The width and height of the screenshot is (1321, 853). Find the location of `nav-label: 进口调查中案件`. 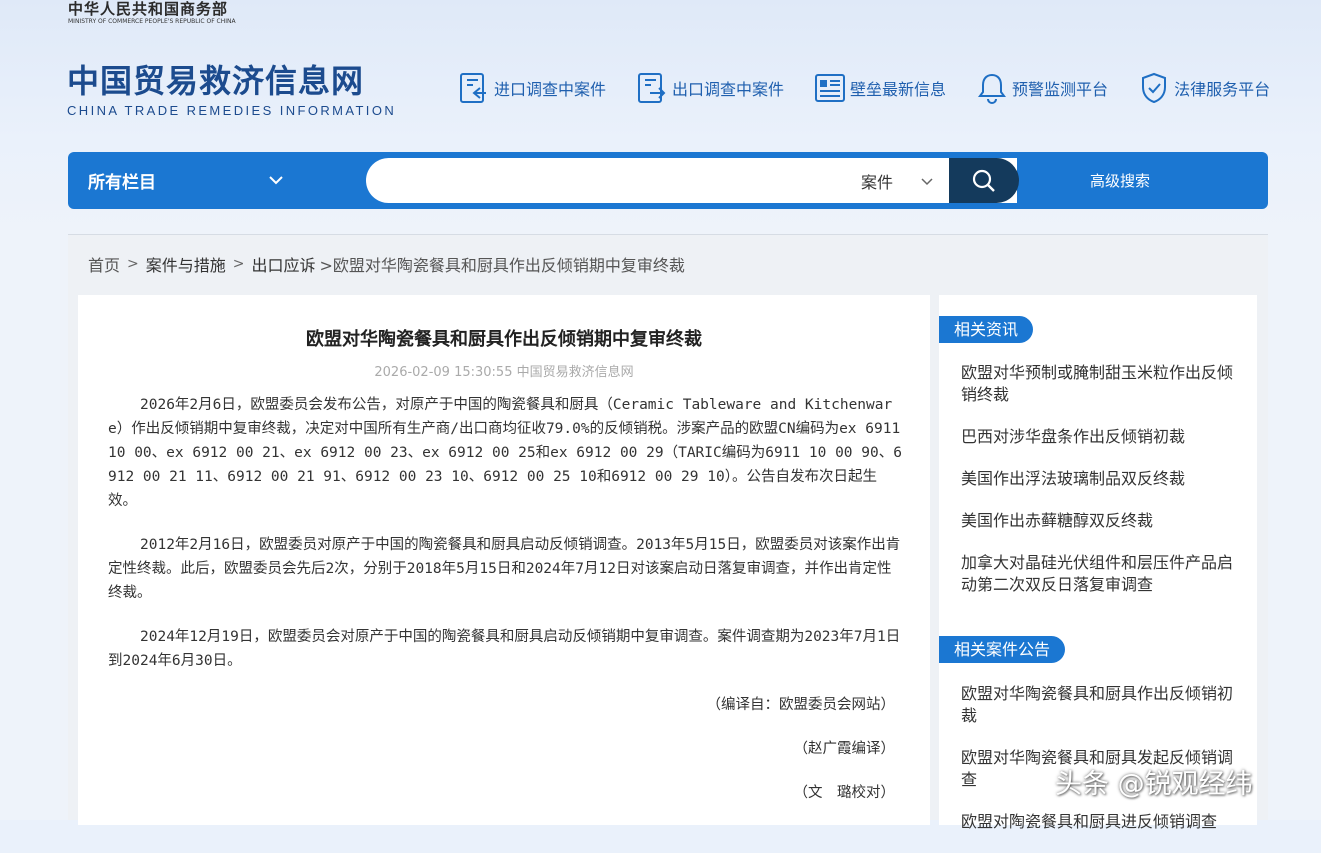

nav-label: 进口调查中案件 is located at coordinates (550, 89).